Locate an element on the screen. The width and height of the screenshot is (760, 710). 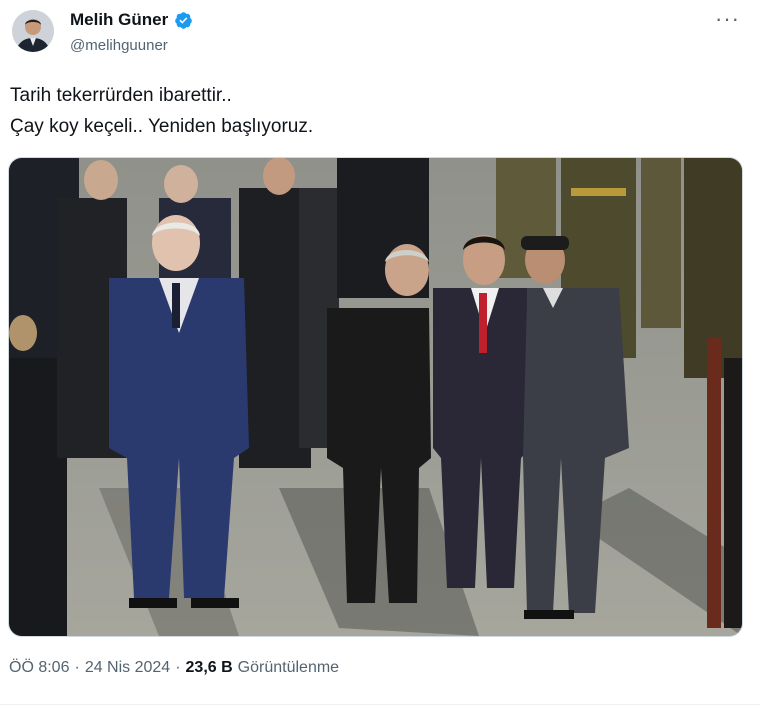
views-count: 23,6 B is located at coordinates (209, 667).